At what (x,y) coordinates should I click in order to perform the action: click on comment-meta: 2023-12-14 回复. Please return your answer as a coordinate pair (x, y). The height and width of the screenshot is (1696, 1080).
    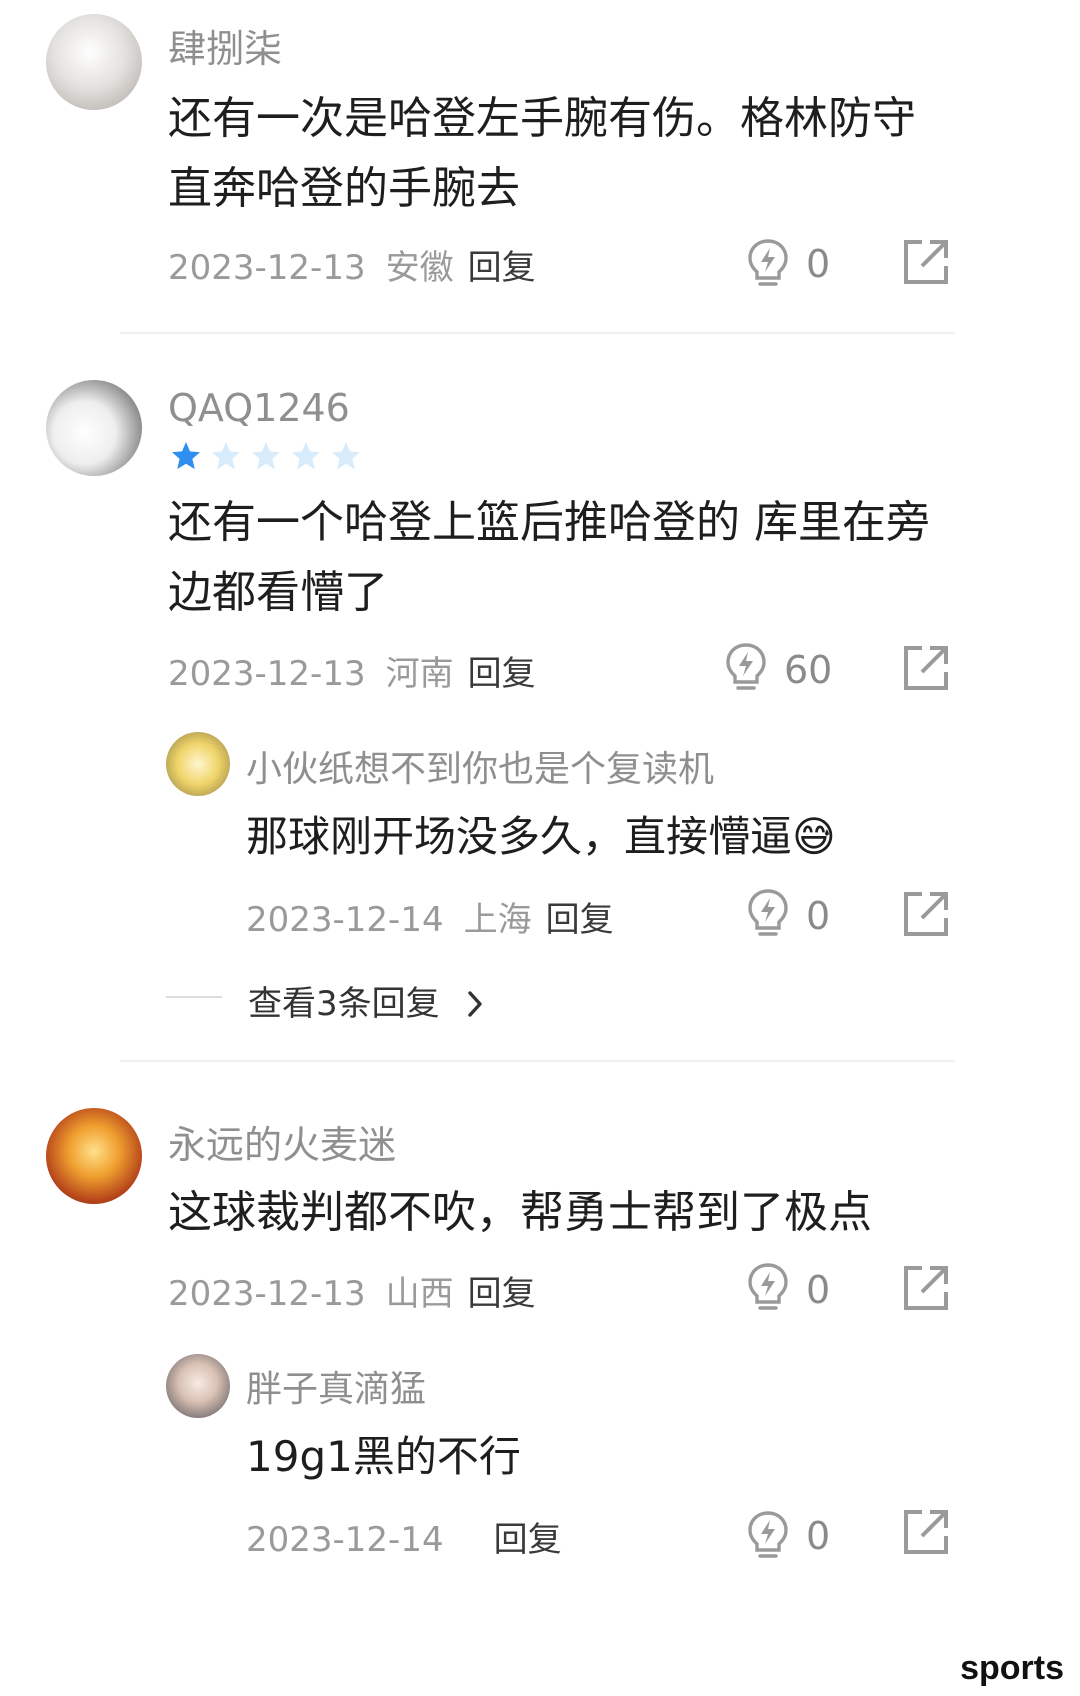
    Looking at the image, I should click on (404, 1536).